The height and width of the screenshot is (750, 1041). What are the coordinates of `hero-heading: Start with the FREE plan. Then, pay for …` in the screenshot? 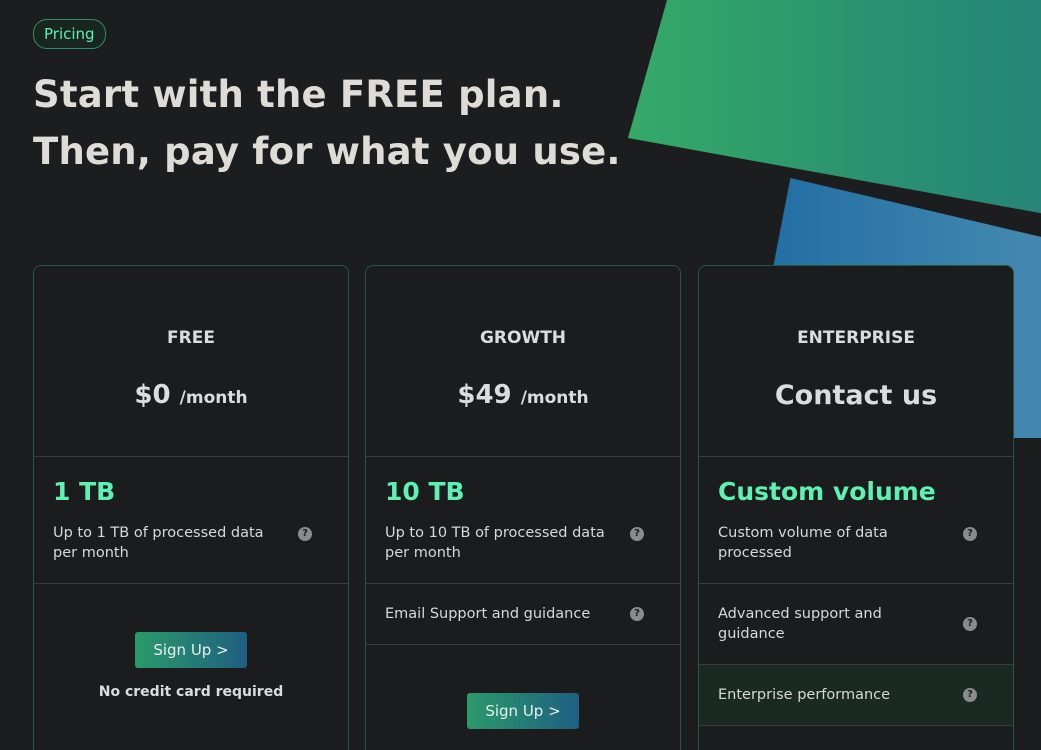 It's located at (327, 123).